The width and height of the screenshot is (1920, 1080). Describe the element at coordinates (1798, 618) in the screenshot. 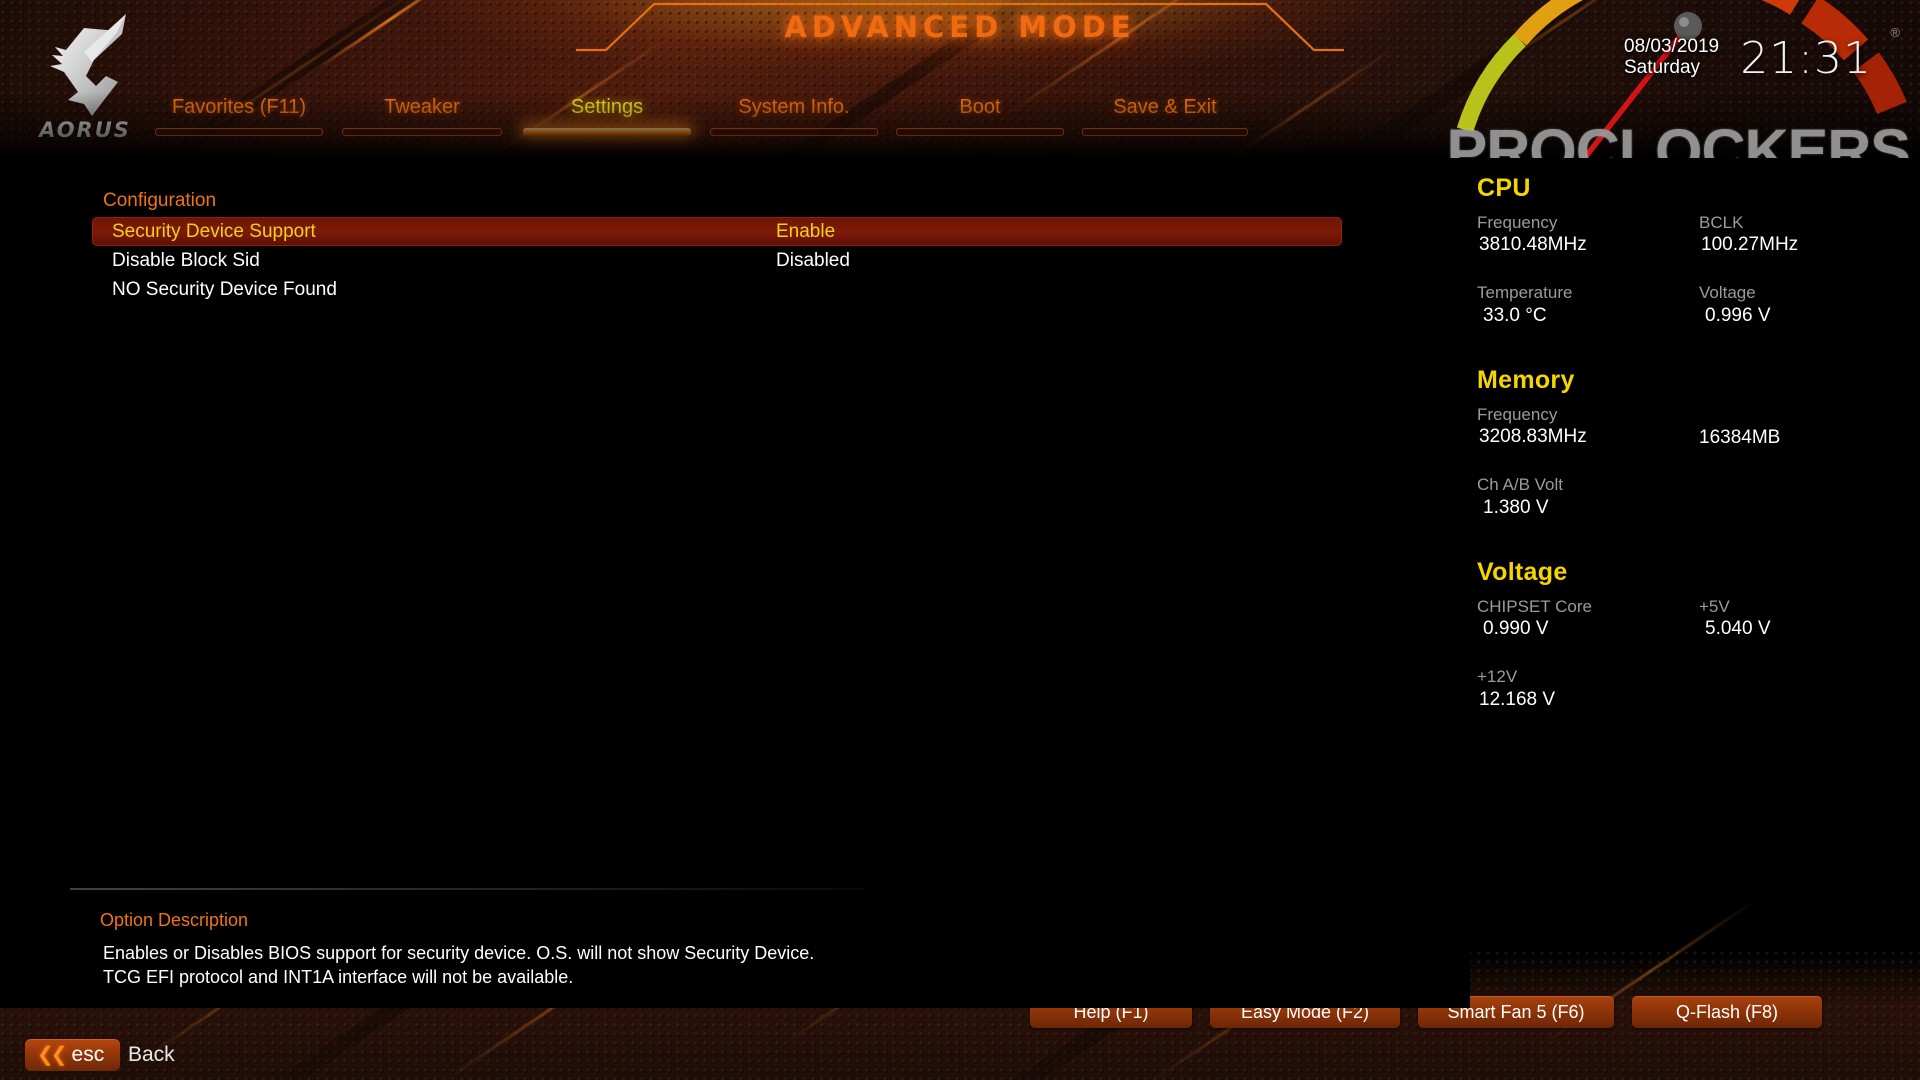

I see `monitor-item: +5V 5.040 V` at that location.